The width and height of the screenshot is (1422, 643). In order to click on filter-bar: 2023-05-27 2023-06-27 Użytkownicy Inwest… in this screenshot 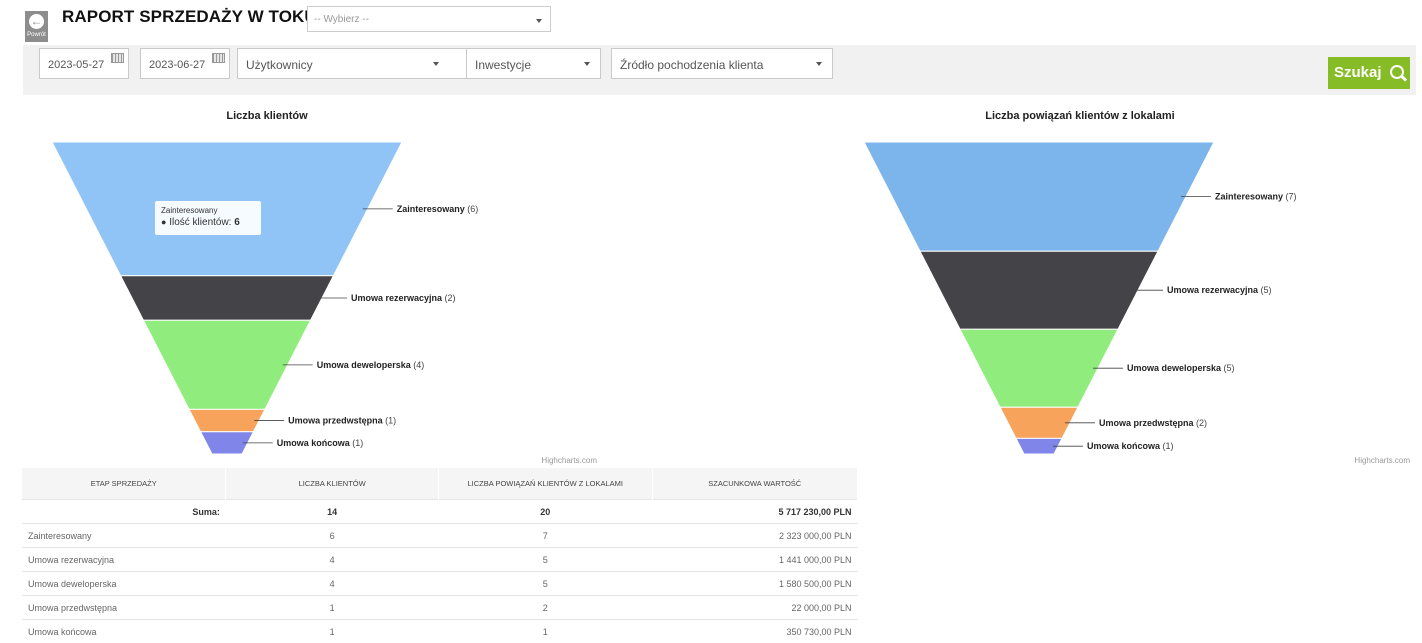, I will do `click(719, 70)`.